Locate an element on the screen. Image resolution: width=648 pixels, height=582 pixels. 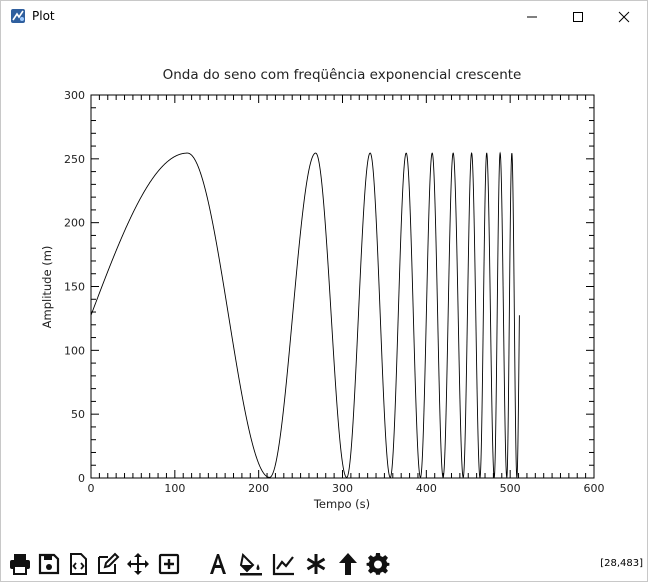
add-button is located at coordinates (169, 564).